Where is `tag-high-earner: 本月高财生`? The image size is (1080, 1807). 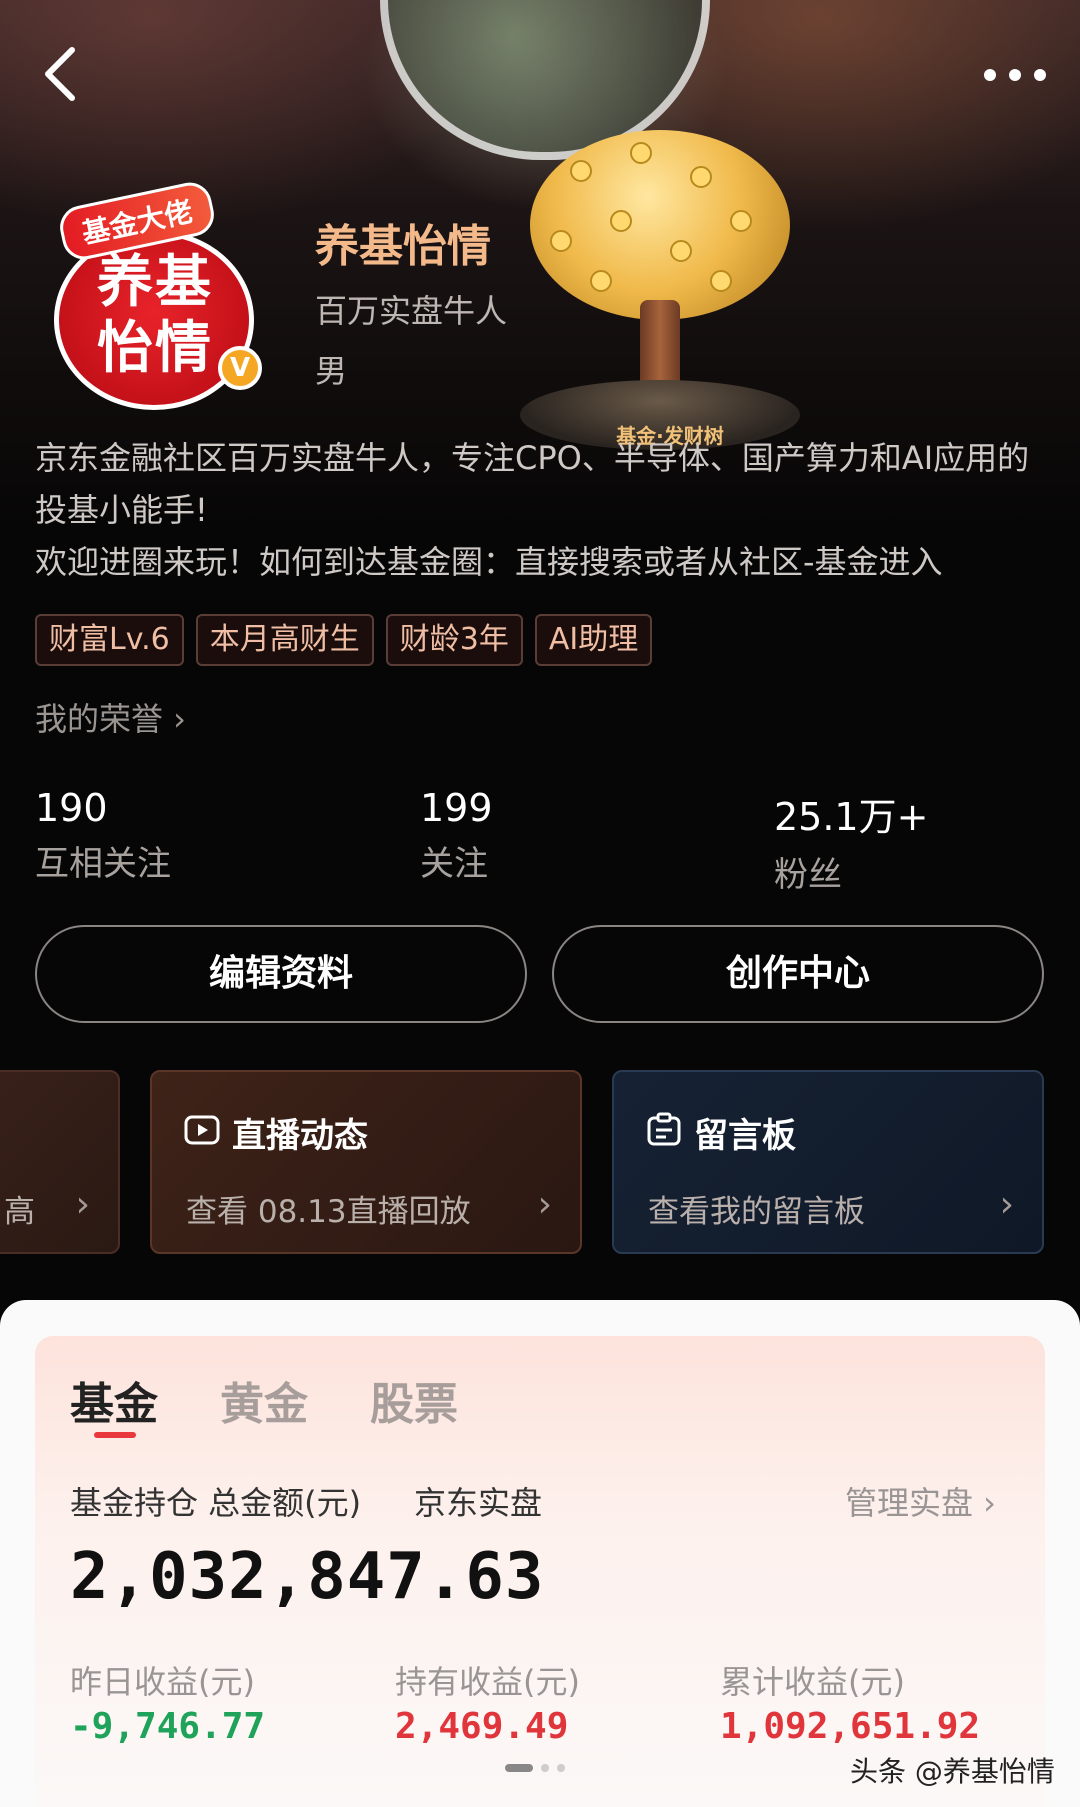
tag-high-earner: 本月高财生 is located at coordinates (284, 640).